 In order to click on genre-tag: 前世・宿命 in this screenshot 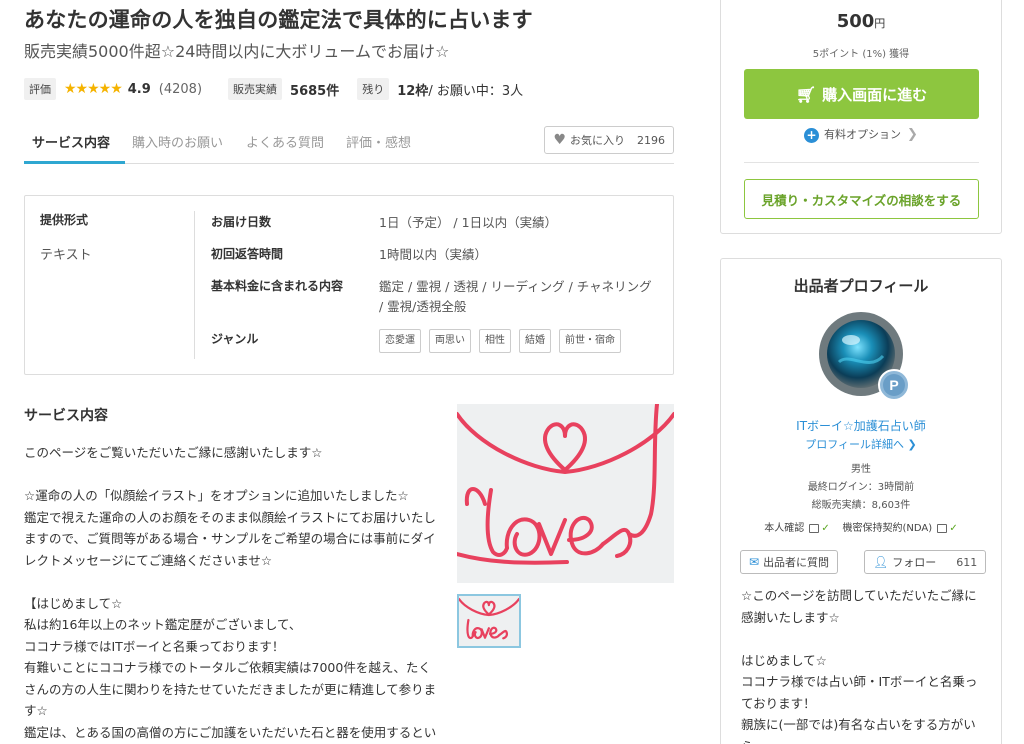, I will do `click(590, 341)`.